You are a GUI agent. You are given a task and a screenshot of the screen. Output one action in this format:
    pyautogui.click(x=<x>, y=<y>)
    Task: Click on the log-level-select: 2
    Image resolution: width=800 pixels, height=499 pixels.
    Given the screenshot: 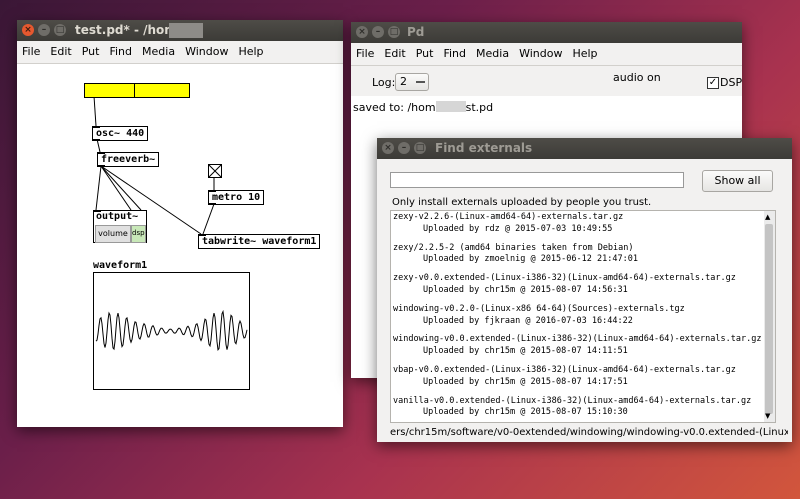 What is the action you would take?
    pyautogui.click(x=412, y=82)
    